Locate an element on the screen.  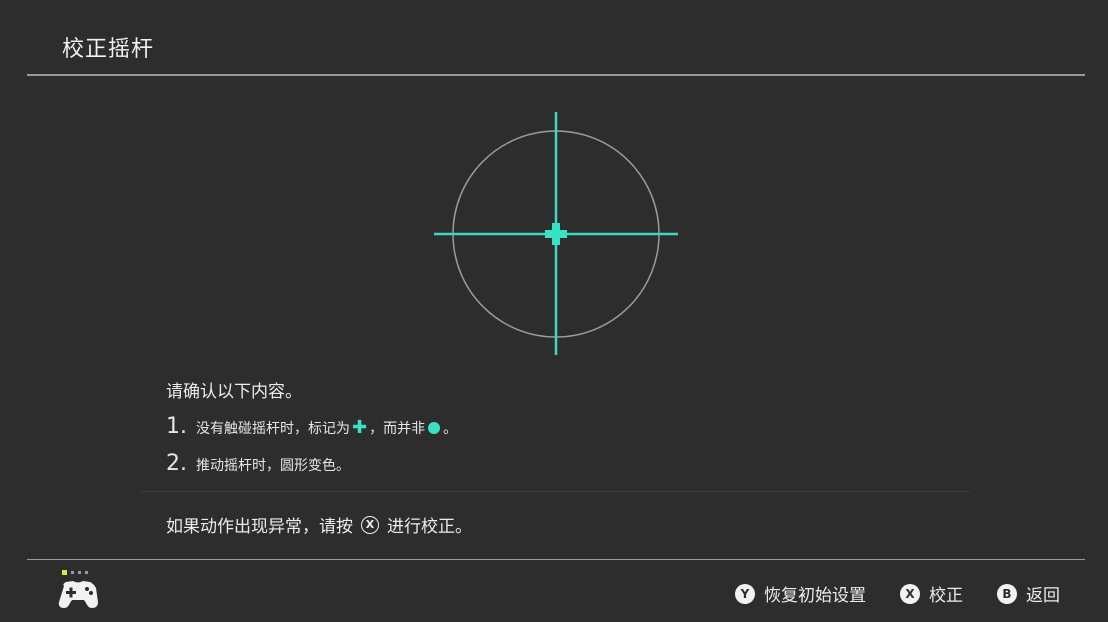
stick-position-marker is located at coordinates (556, 234).